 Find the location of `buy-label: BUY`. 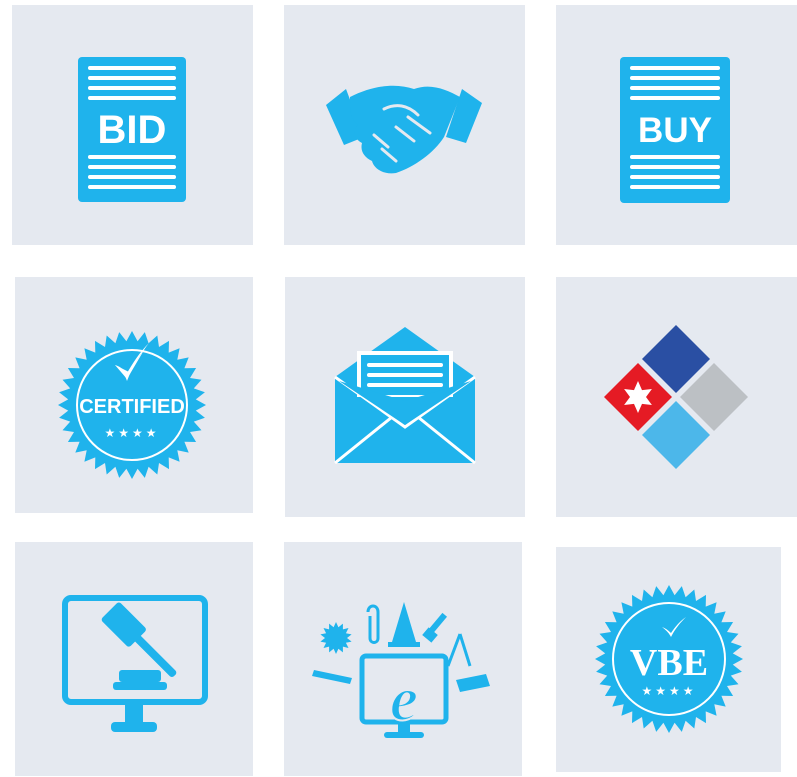

buy-label: BUY is located at coordinates (675, 130).